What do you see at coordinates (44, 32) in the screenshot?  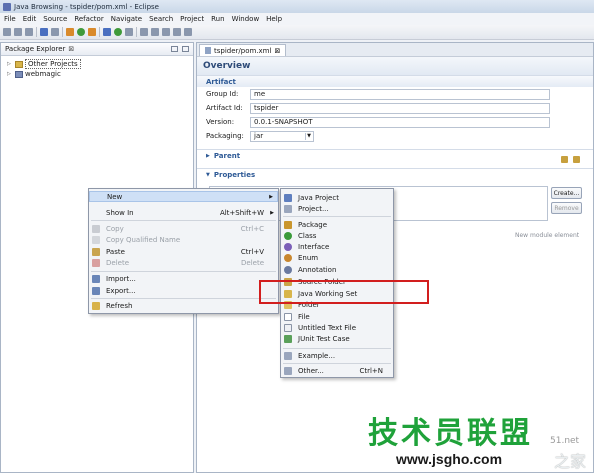 I see `build-icon` at bounding box center [44, 32].